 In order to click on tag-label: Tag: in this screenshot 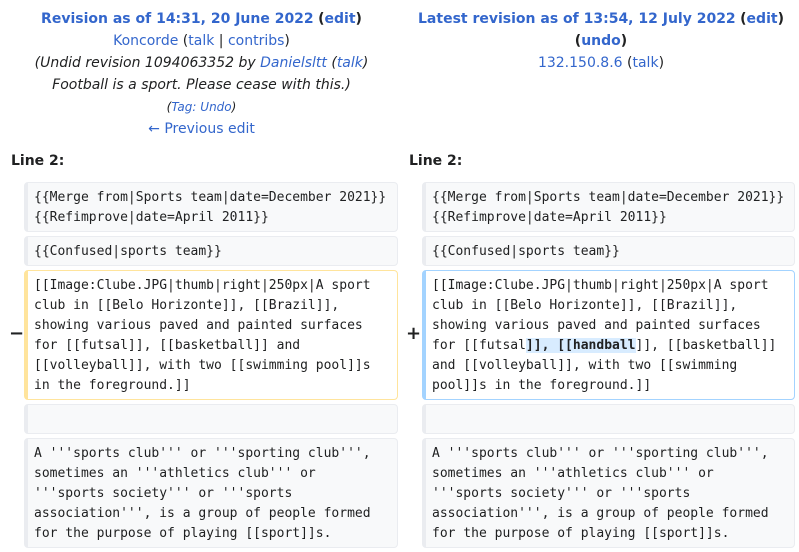, I will do `click(183, 107)`.